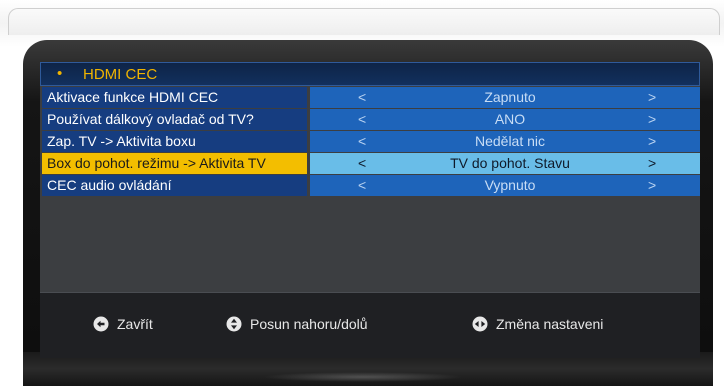 The image size is (724, 391). What do you see at coordinates (101, 324) in the screenshot?
I see `back-arrow-icon` at bounding box center [101, 324].